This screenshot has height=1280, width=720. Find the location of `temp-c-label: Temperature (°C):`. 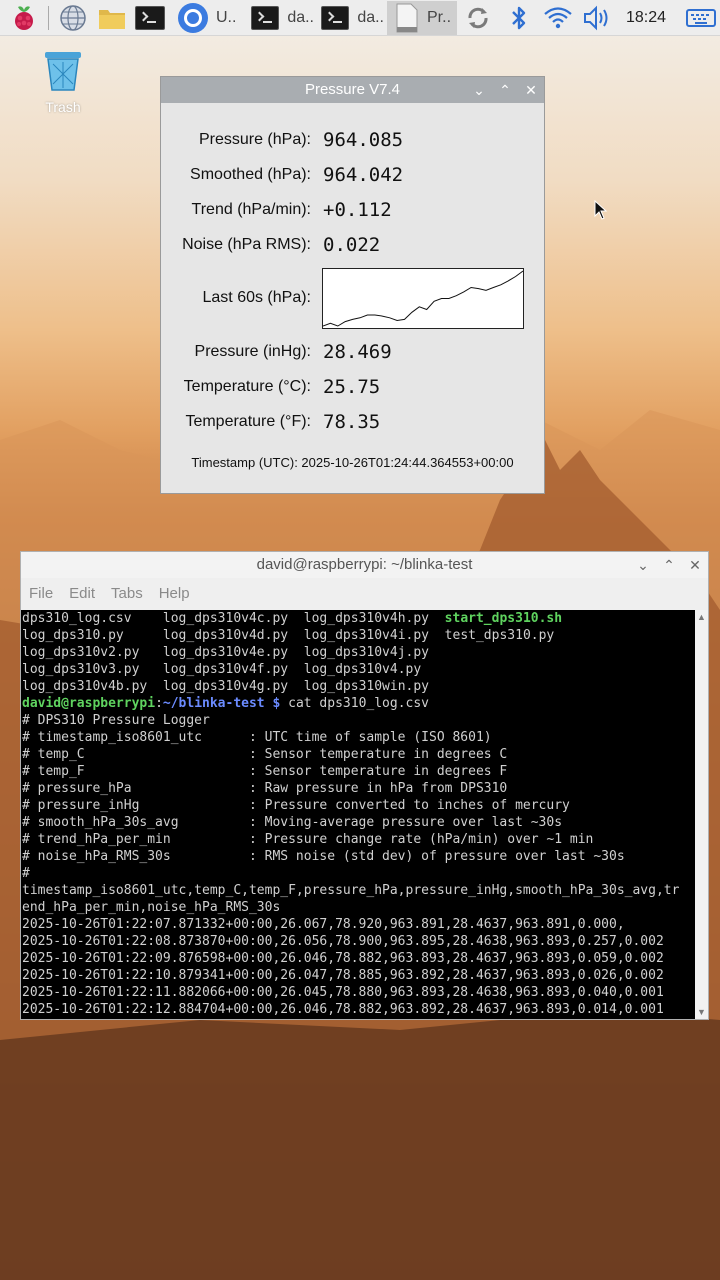

temp-c-label: Temperature (°C): is located at coordinates (247, 386).